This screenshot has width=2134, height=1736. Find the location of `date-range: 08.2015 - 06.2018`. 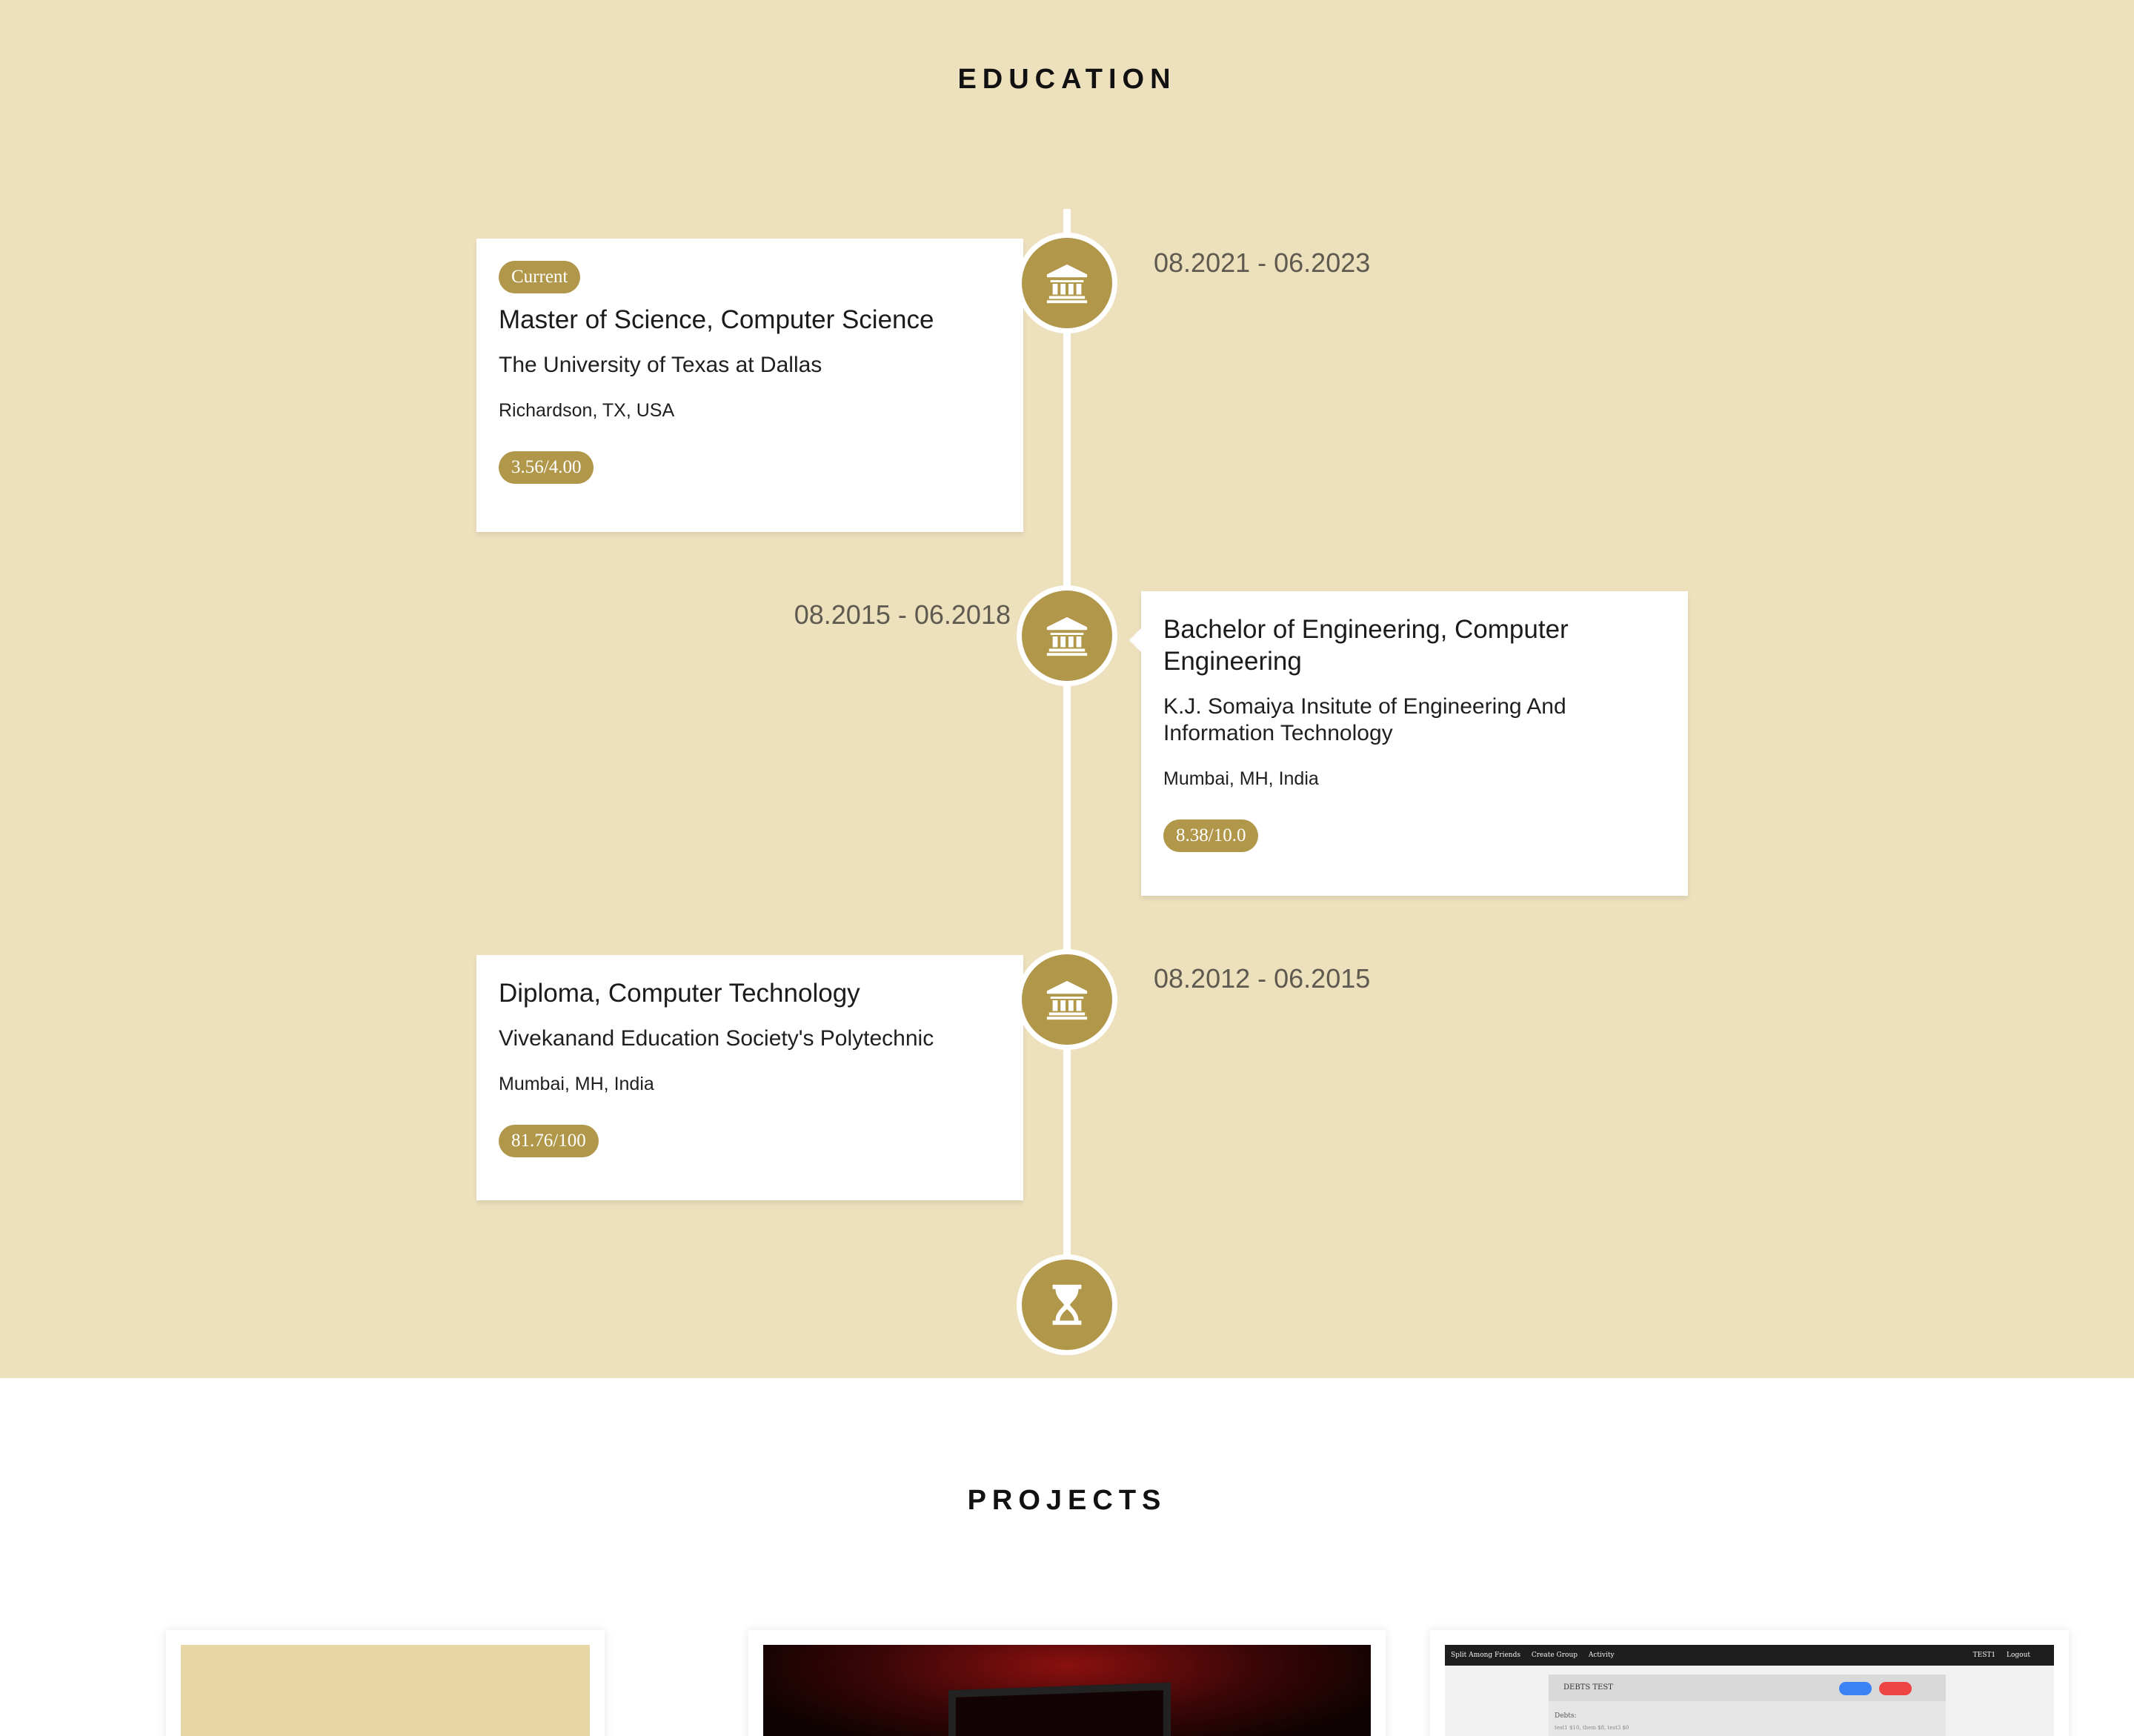

date-range: 08.2015 - 06.2018 is located at coordinates (902, 614).